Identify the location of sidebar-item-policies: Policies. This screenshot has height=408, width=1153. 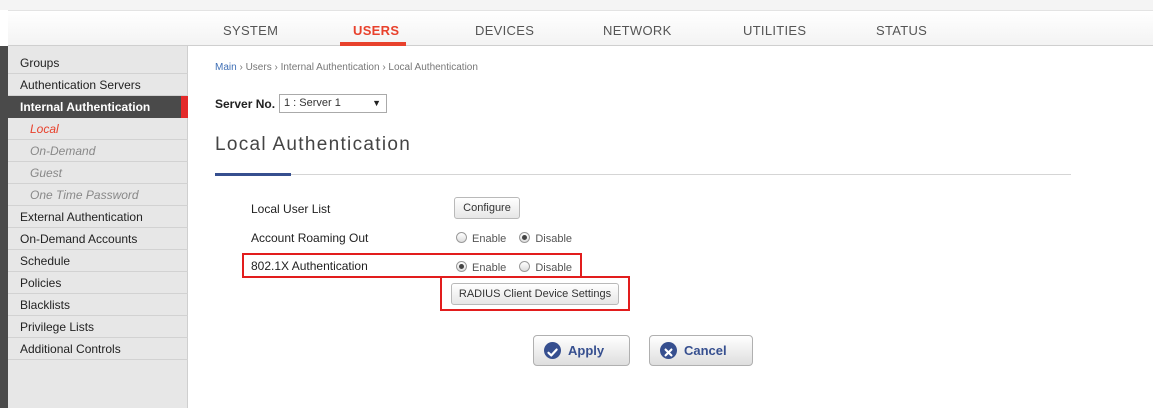
(98, 283).